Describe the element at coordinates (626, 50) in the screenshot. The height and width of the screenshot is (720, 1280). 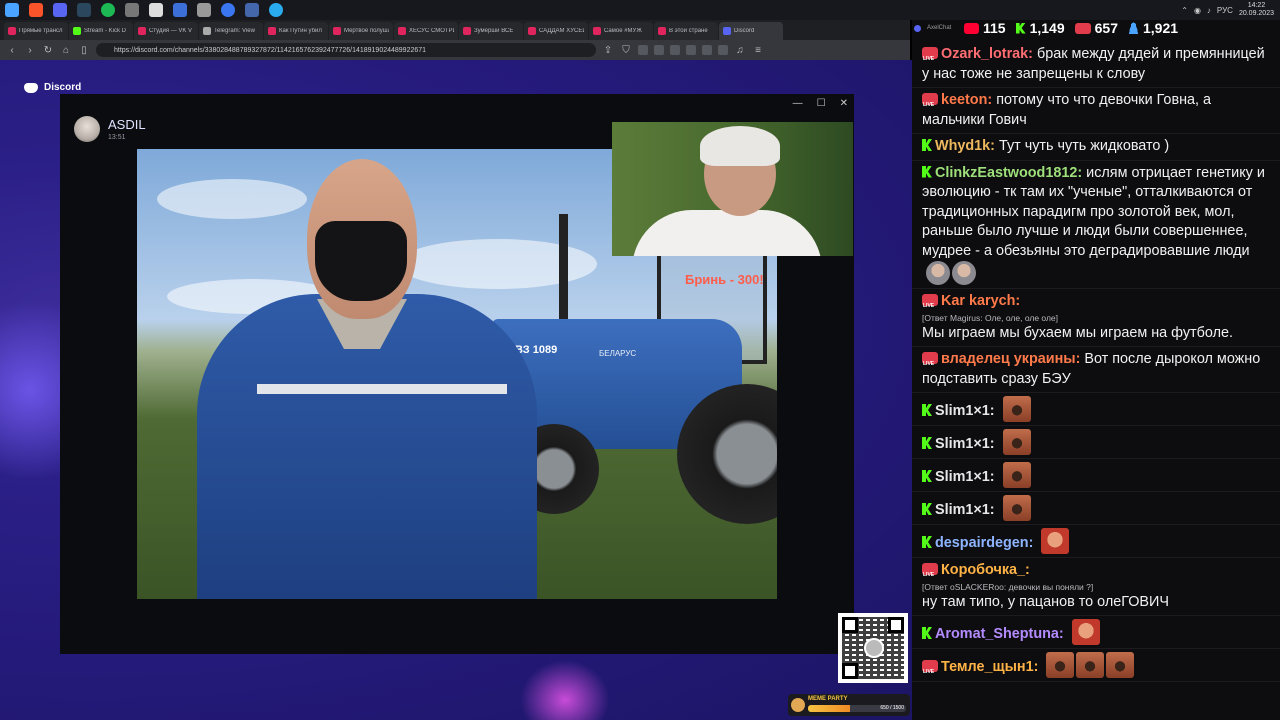
I see `brave-shield-icon: ⛉` at that location.